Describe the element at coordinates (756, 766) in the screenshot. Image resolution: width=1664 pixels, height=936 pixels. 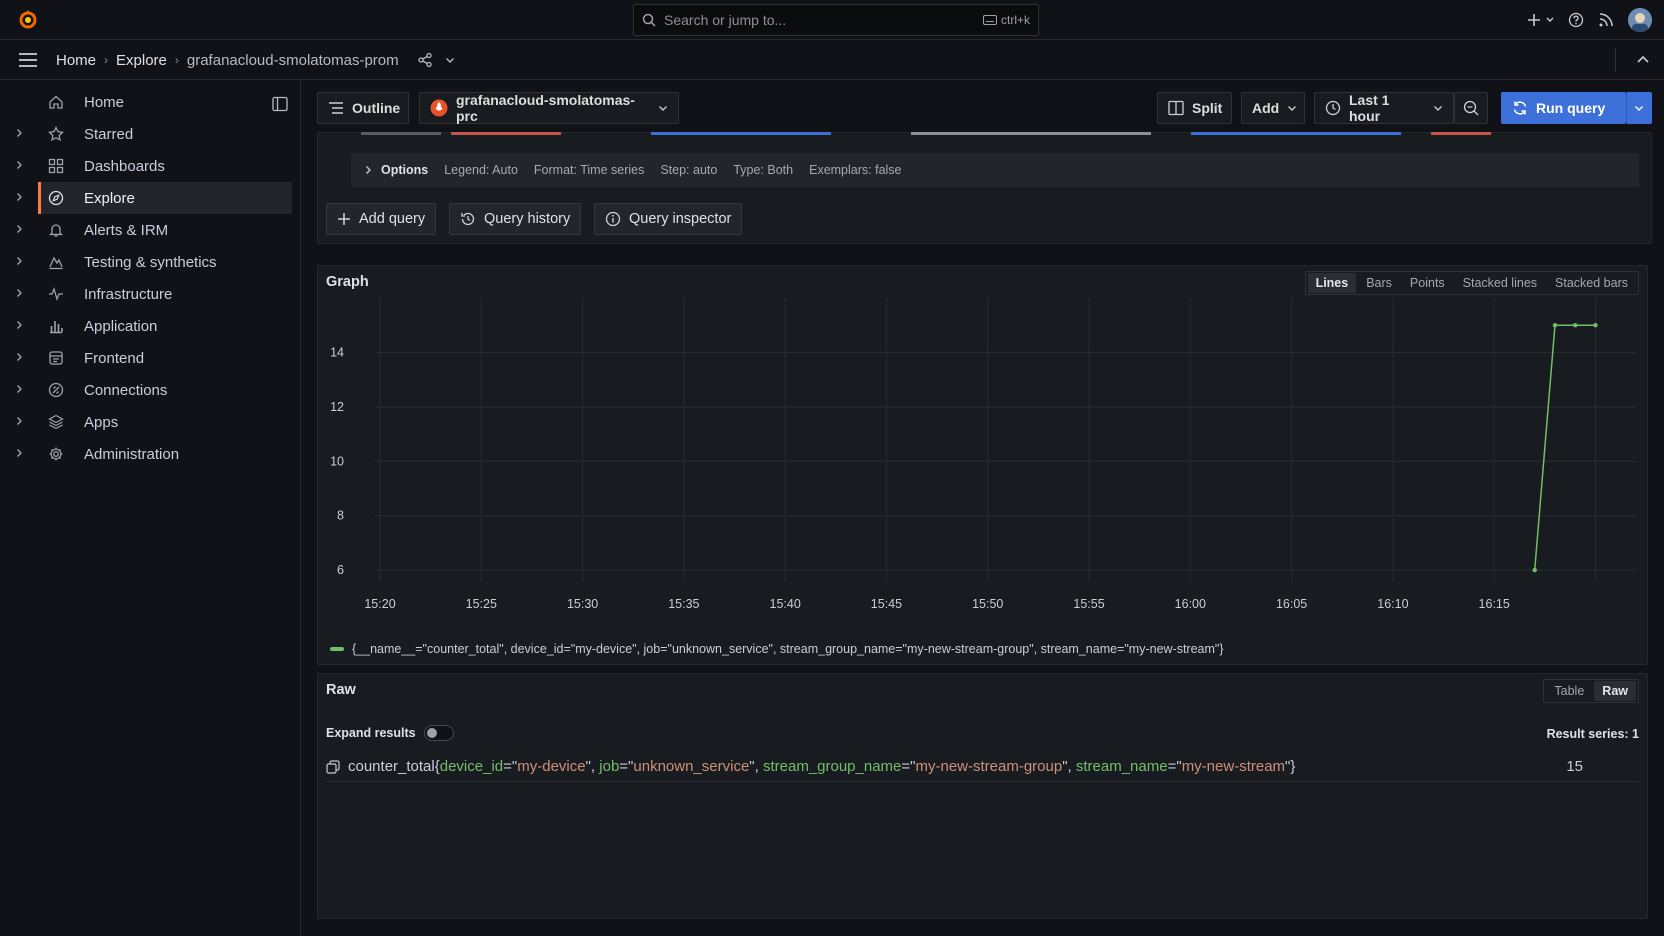
I see `punct: ",` at that location.